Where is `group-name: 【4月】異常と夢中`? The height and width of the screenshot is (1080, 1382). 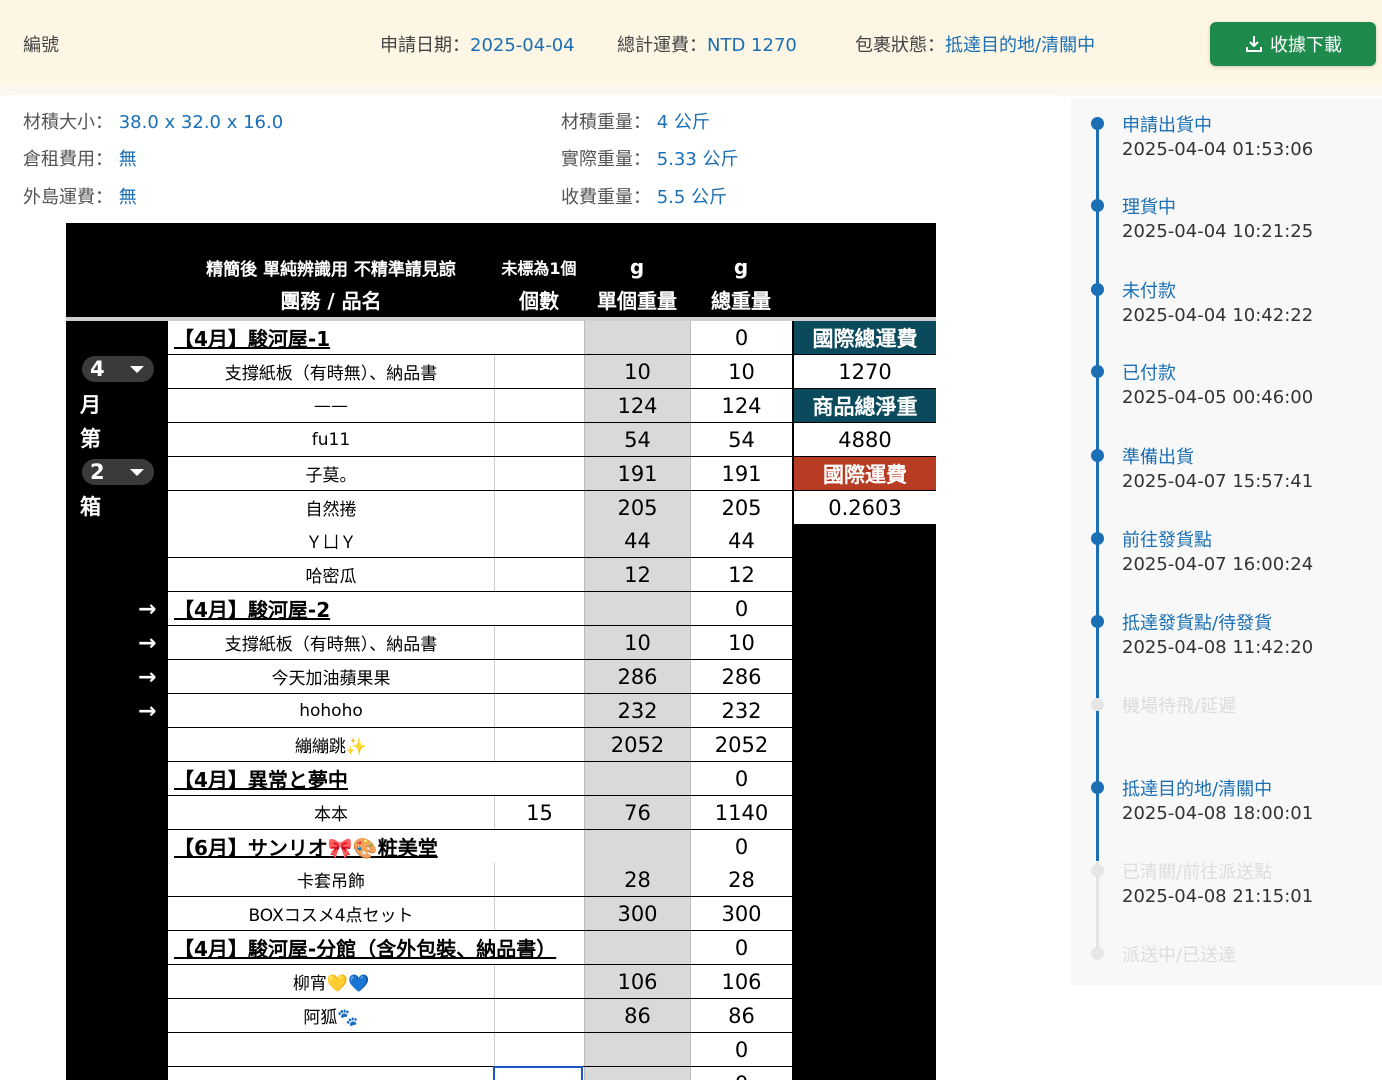
group-name: 【4月】異常と夢中 is located at coordinates (261, 780).